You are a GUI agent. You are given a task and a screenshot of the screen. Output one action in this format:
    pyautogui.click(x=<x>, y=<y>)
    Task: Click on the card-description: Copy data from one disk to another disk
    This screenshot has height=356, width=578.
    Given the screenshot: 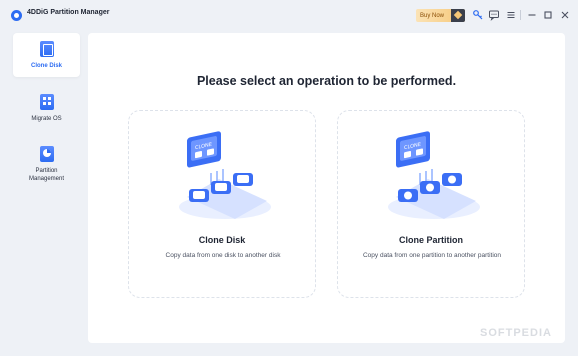 What is the action you would take?
    pyautogui.click(x=223, y=255)
    